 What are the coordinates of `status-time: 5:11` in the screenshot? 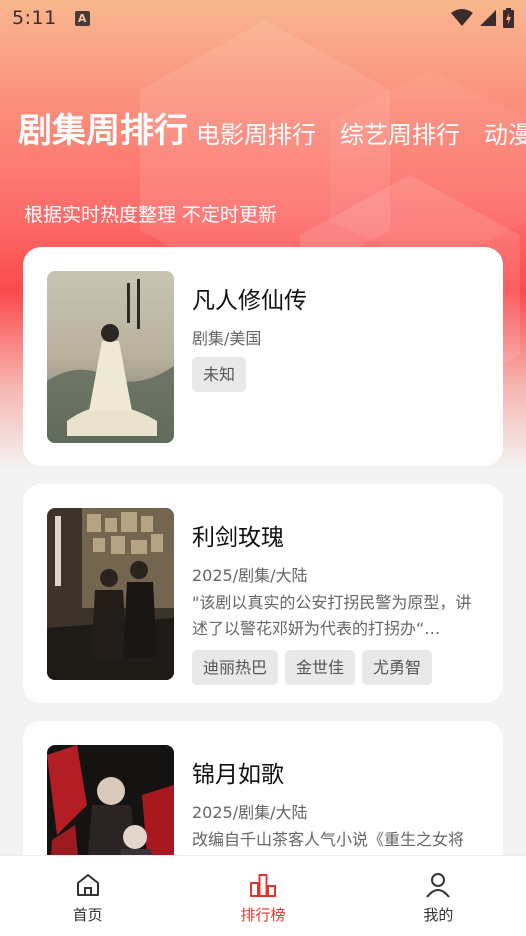 It's located at (34, 18).